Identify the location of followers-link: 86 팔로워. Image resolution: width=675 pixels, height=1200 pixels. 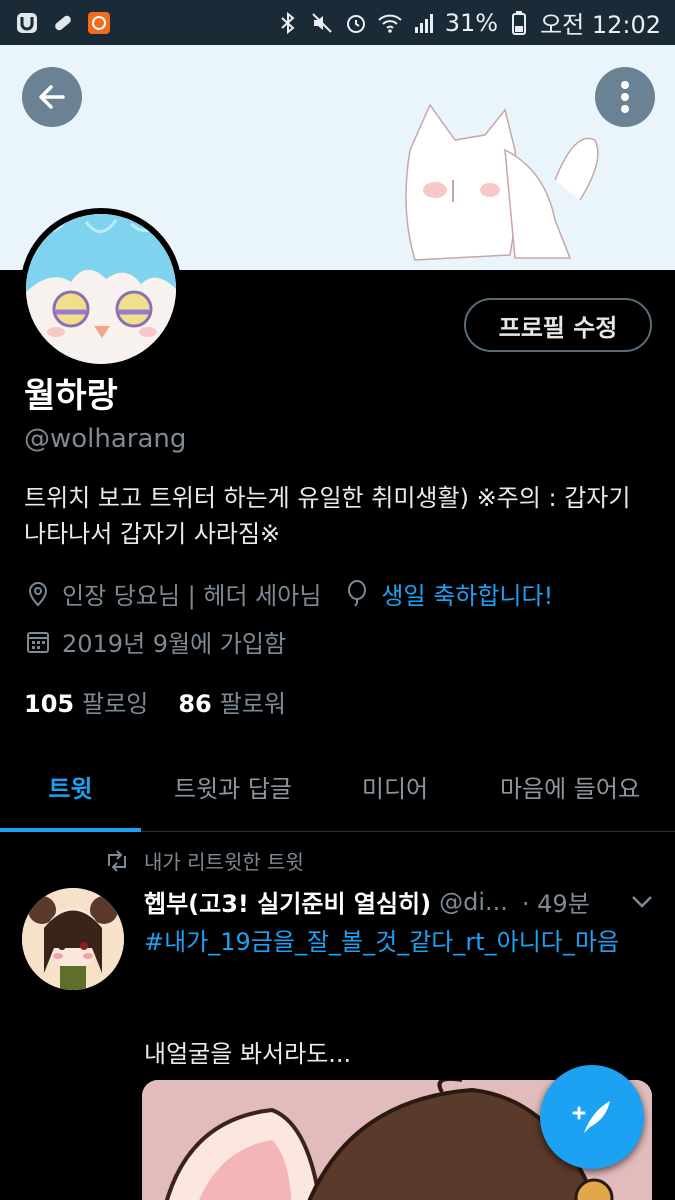
(232, 701).